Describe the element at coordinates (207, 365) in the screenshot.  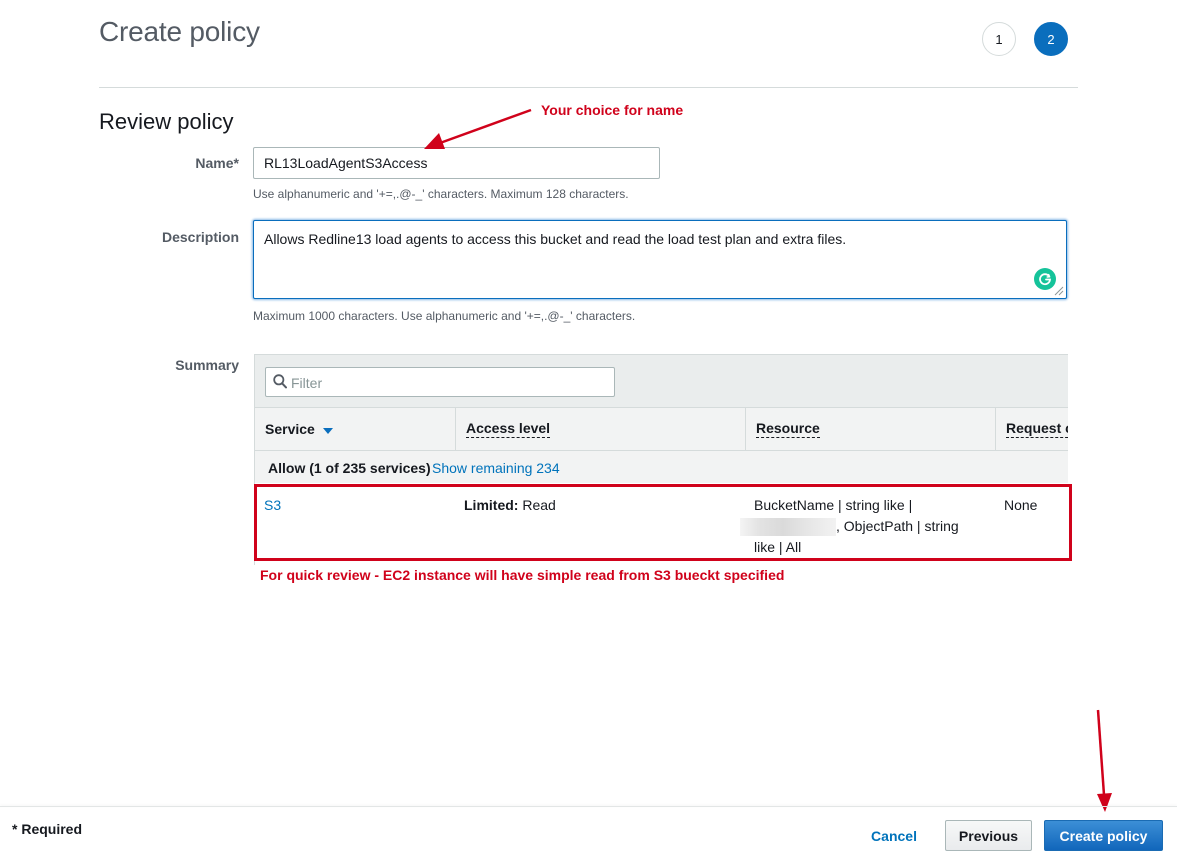
I see `summary-label: Summary` at that location.